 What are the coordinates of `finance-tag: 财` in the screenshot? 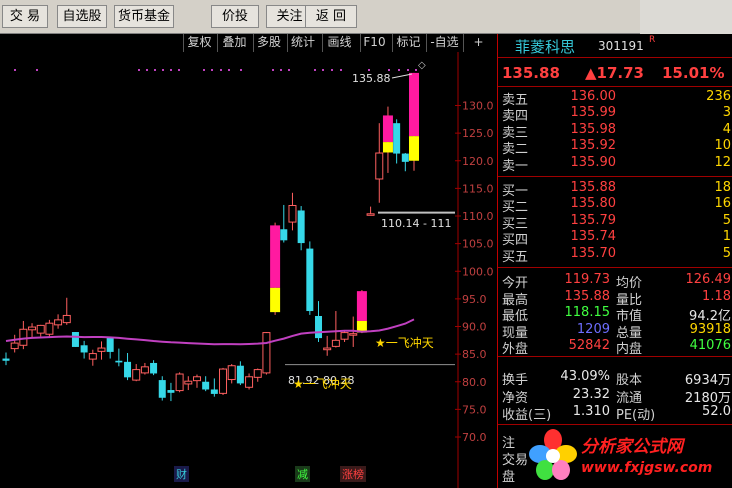 It's located at (181, 474).